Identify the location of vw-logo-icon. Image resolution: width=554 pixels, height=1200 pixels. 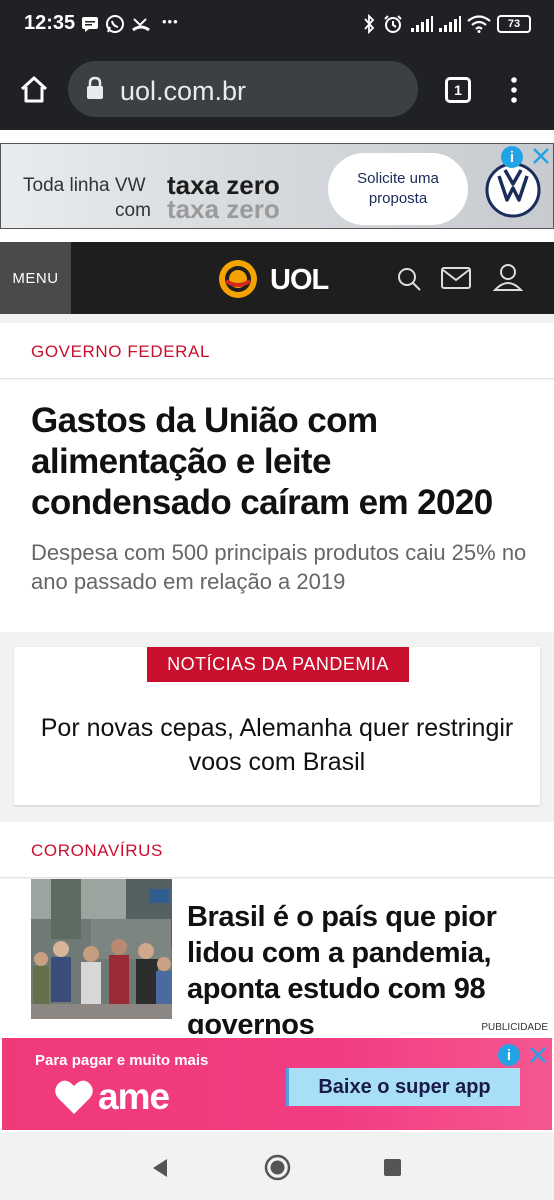
(513, 190).